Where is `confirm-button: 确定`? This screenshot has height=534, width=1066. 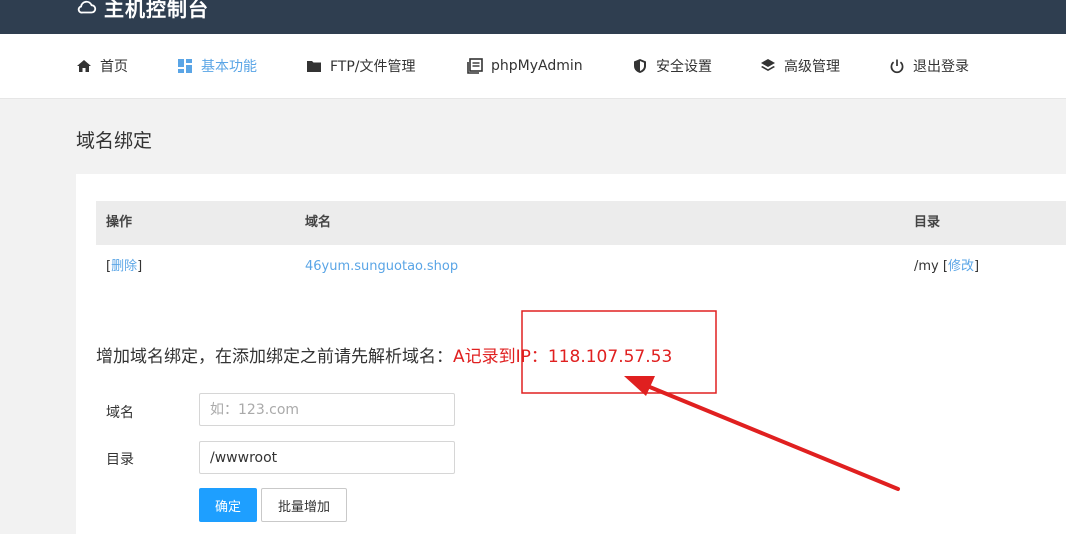
confirm-button: 确定 is located at coordinates (228, 505).